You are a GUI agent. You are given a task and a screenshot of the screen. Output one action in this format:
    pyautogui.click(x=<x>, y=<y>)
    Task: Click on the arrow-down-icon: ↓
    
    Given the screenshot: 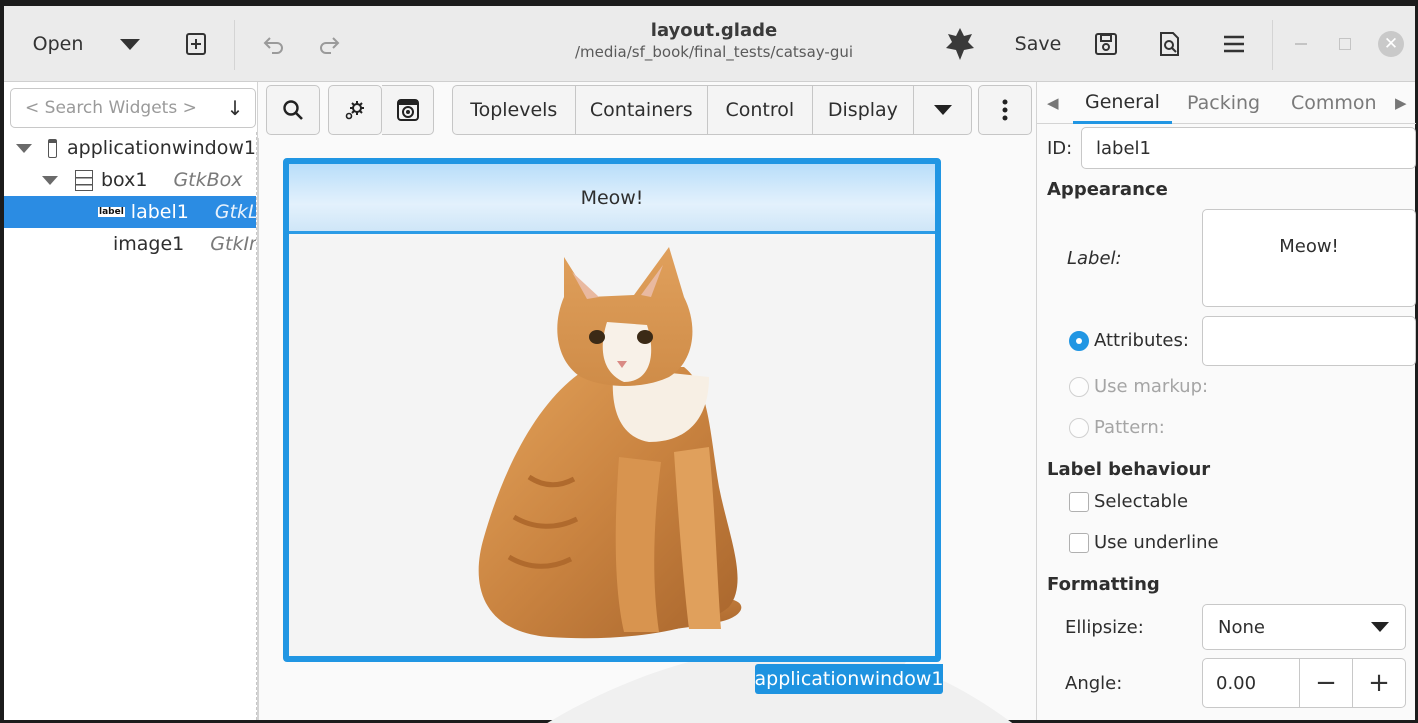 What is the action you would take?
    pyautogui.click(x=235, y=108)
    